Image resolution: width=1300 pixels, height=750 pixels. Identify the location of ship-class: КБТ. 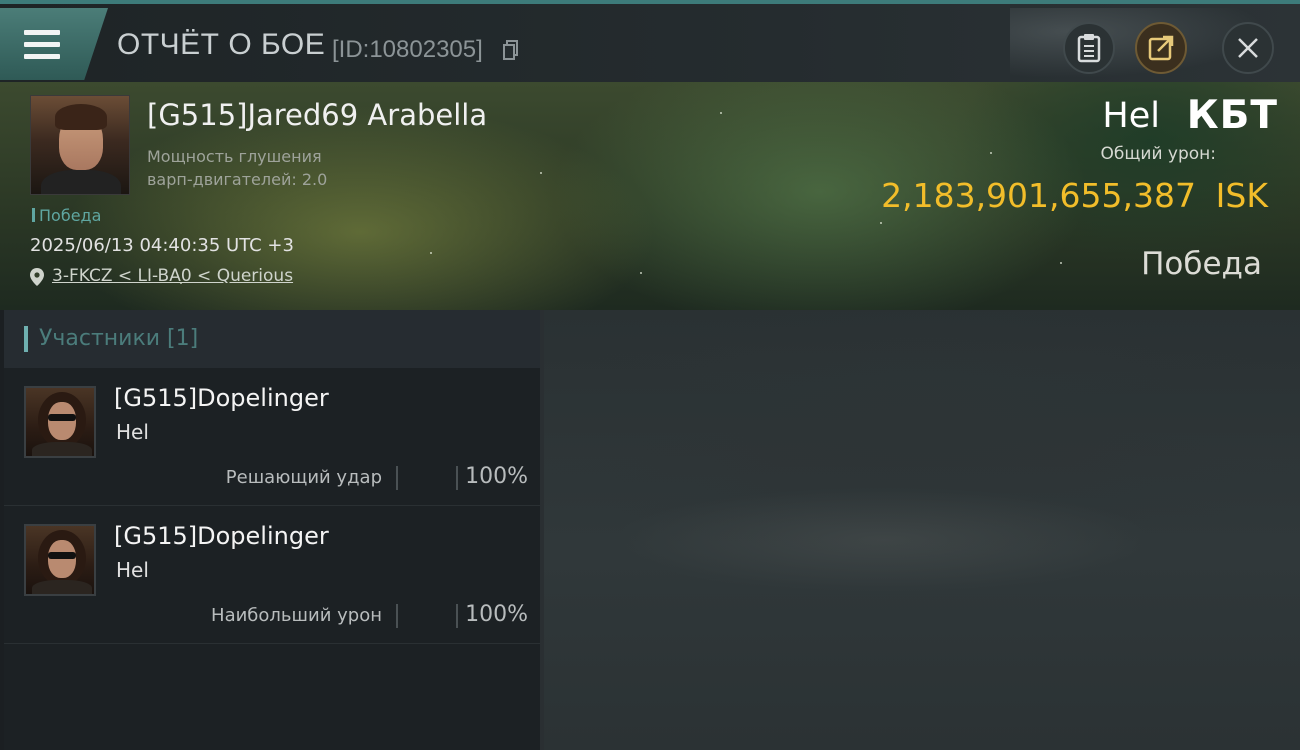
(1232, 115).